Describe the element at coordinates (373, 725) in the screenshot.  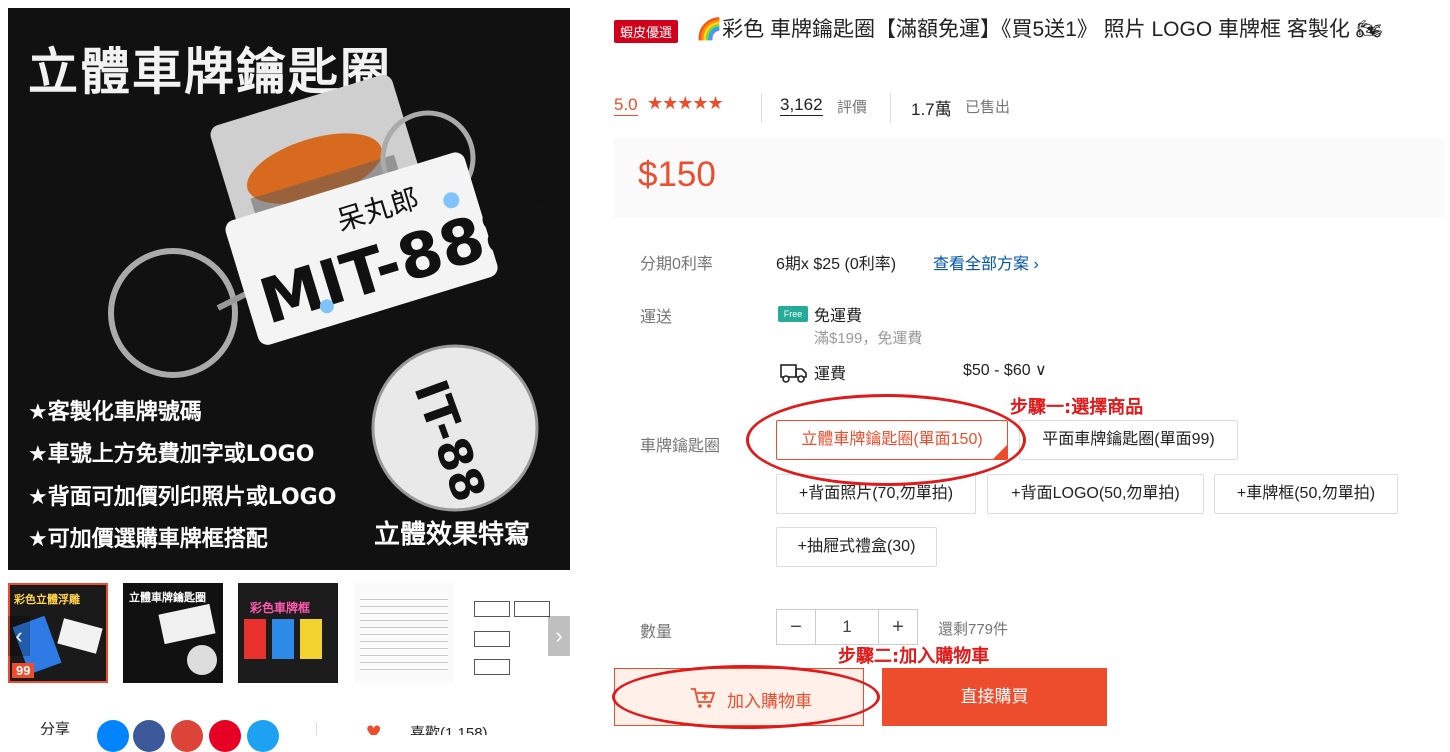
I see `heart-icon: ♥` at that location.